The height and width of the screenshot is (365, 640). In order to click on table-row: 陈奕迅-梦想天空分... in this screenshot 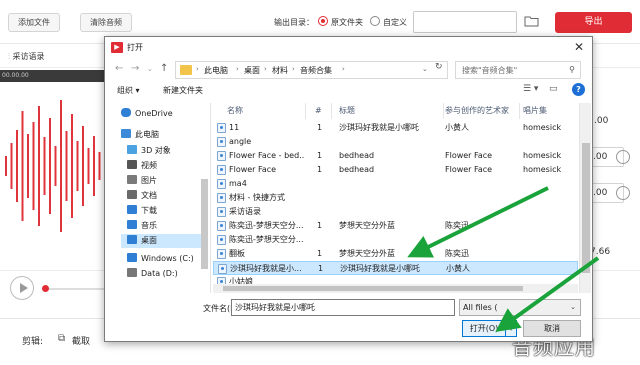, I will do `click(395, 240)`.